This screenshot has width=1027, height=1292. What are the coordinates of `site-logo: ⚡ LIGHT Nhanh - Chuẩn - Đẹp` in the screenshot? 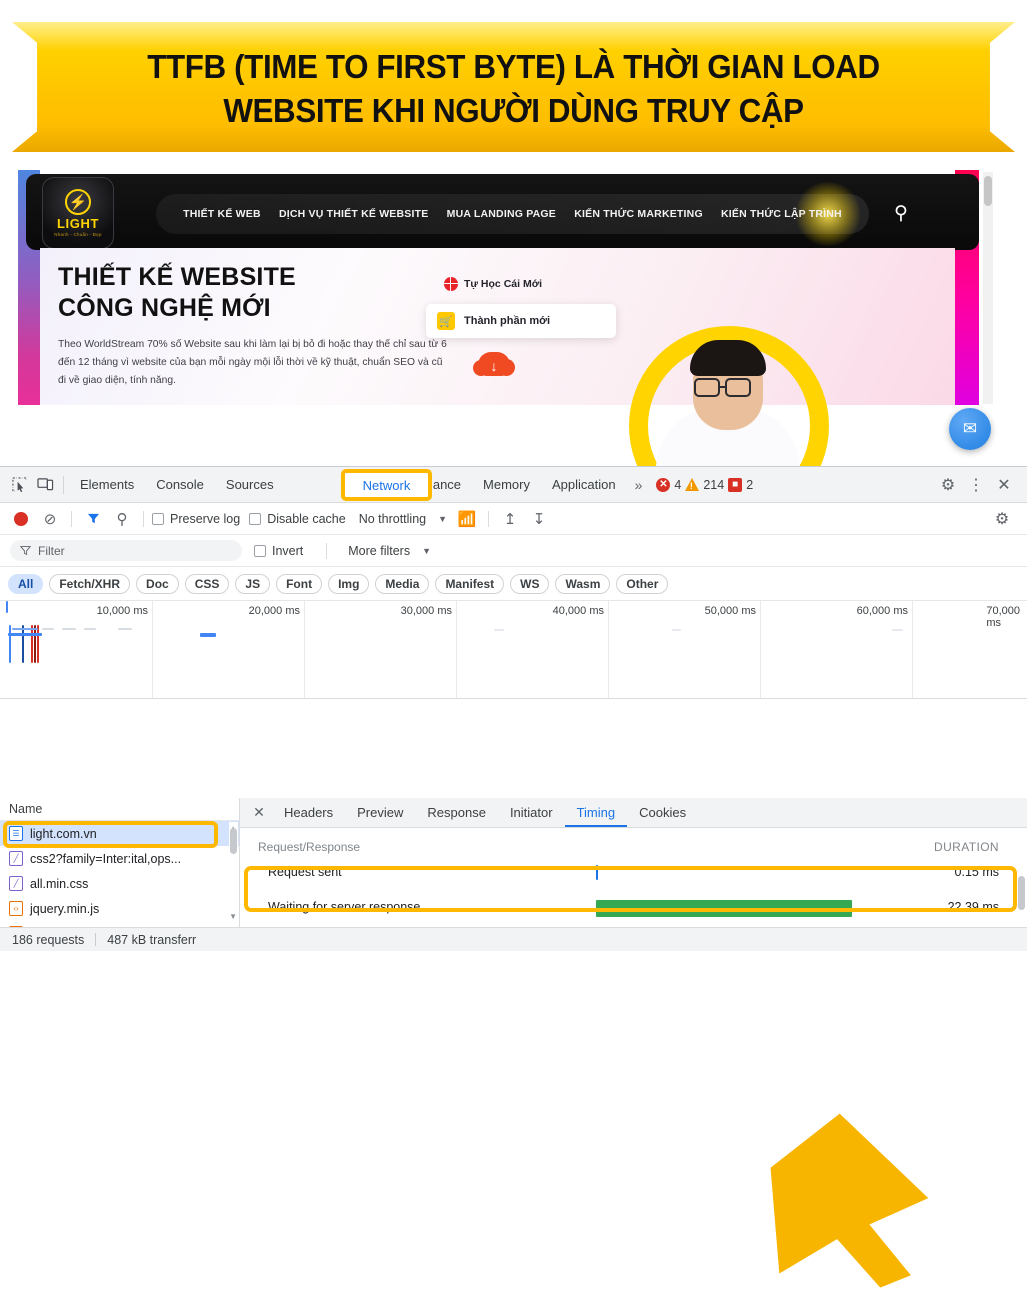 It's located at (78, 213).